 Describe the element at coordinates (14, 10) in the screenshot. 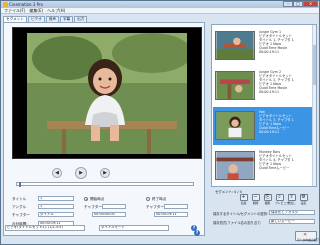

I see `menu-file: ファイル(F)` at that location.